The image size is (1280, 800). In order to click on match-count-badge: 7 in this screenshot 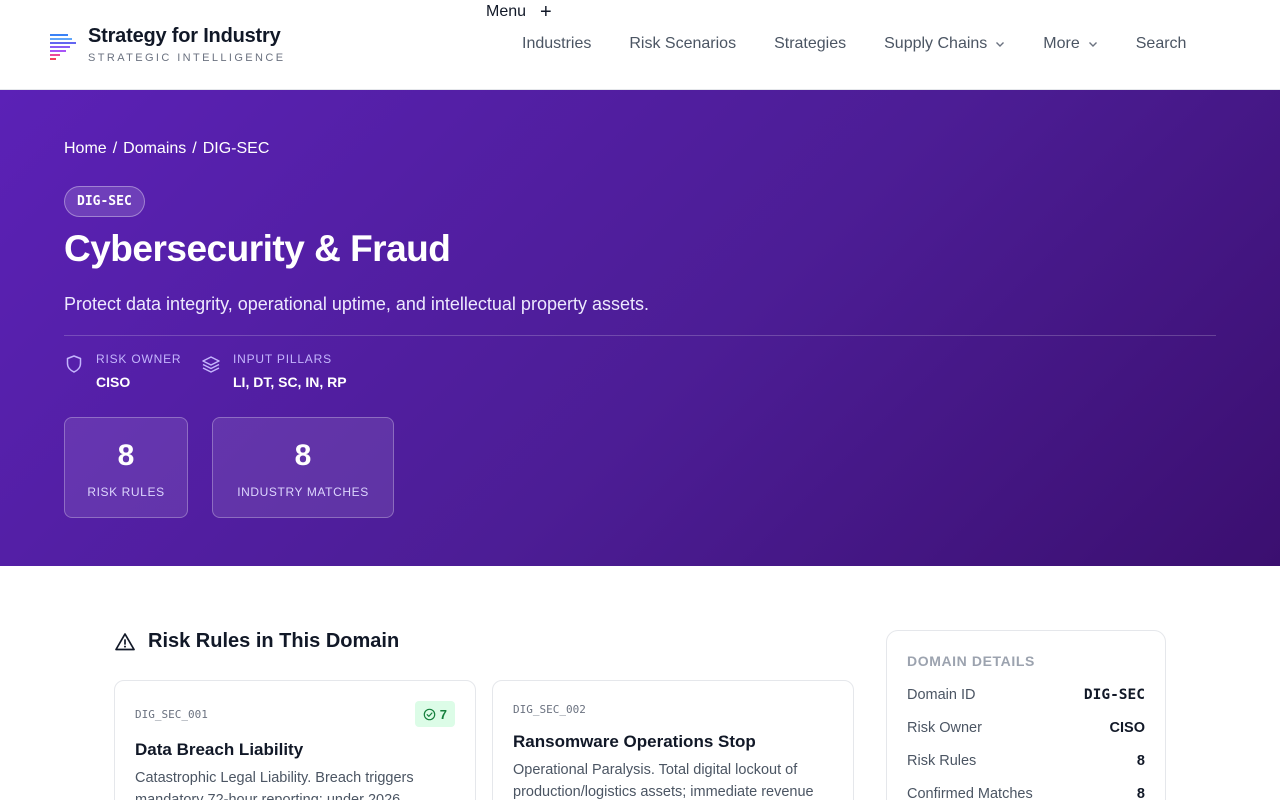, I will do `click(434, 714)`.